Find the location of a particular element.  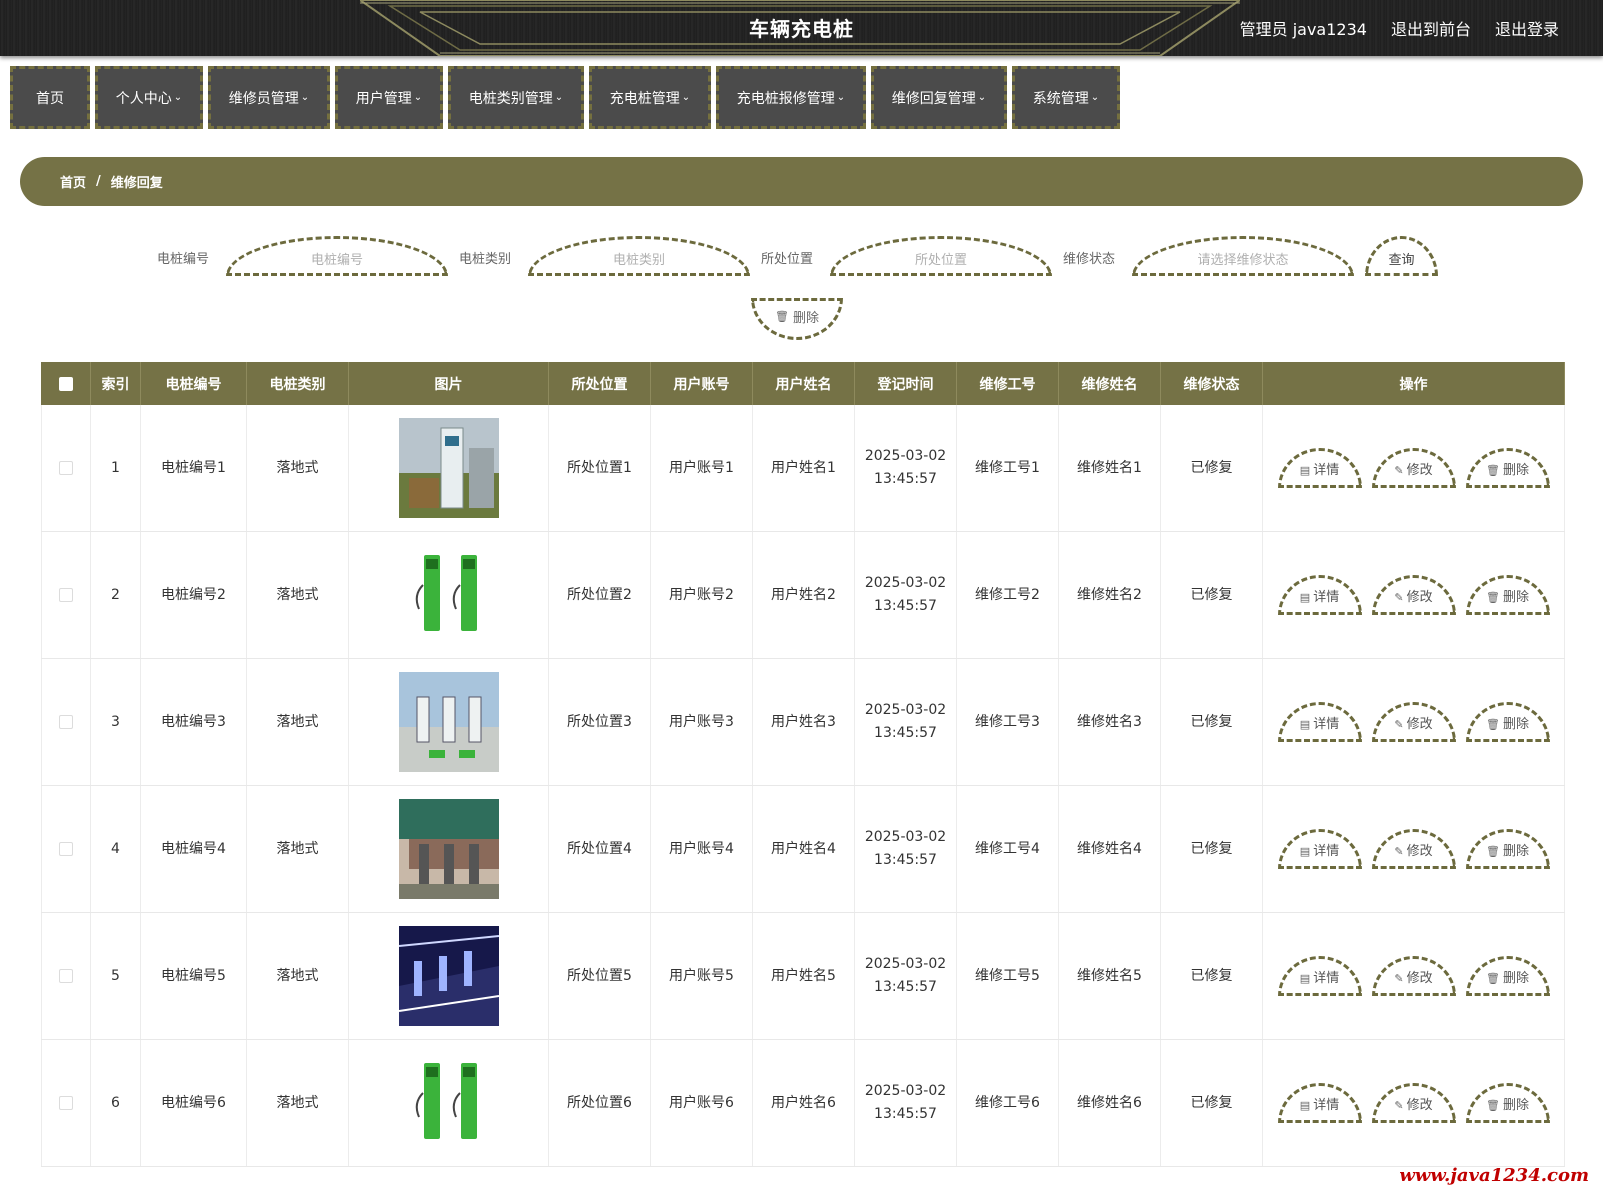

nav-item-home: 首页 is located at coordinates (50, 97).